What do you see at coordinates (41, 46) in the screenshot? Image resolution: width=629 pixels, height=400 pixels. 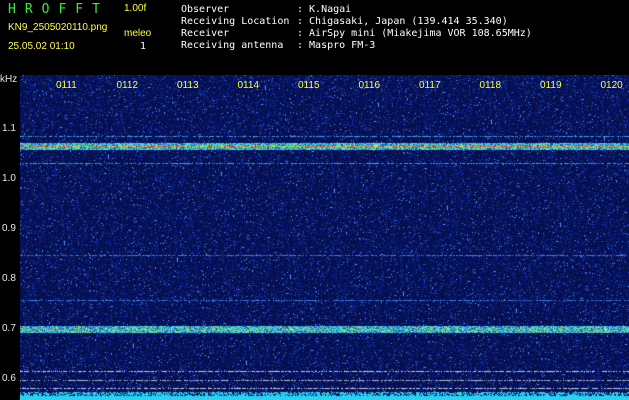 I see `datetime-label: 25.05.02 01:10` at bounding box center [41, 46].